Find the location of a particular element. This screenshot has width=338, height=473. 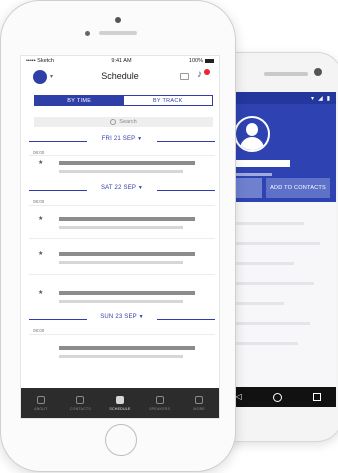

iphone-sensor is located at coordinates (87, 33).